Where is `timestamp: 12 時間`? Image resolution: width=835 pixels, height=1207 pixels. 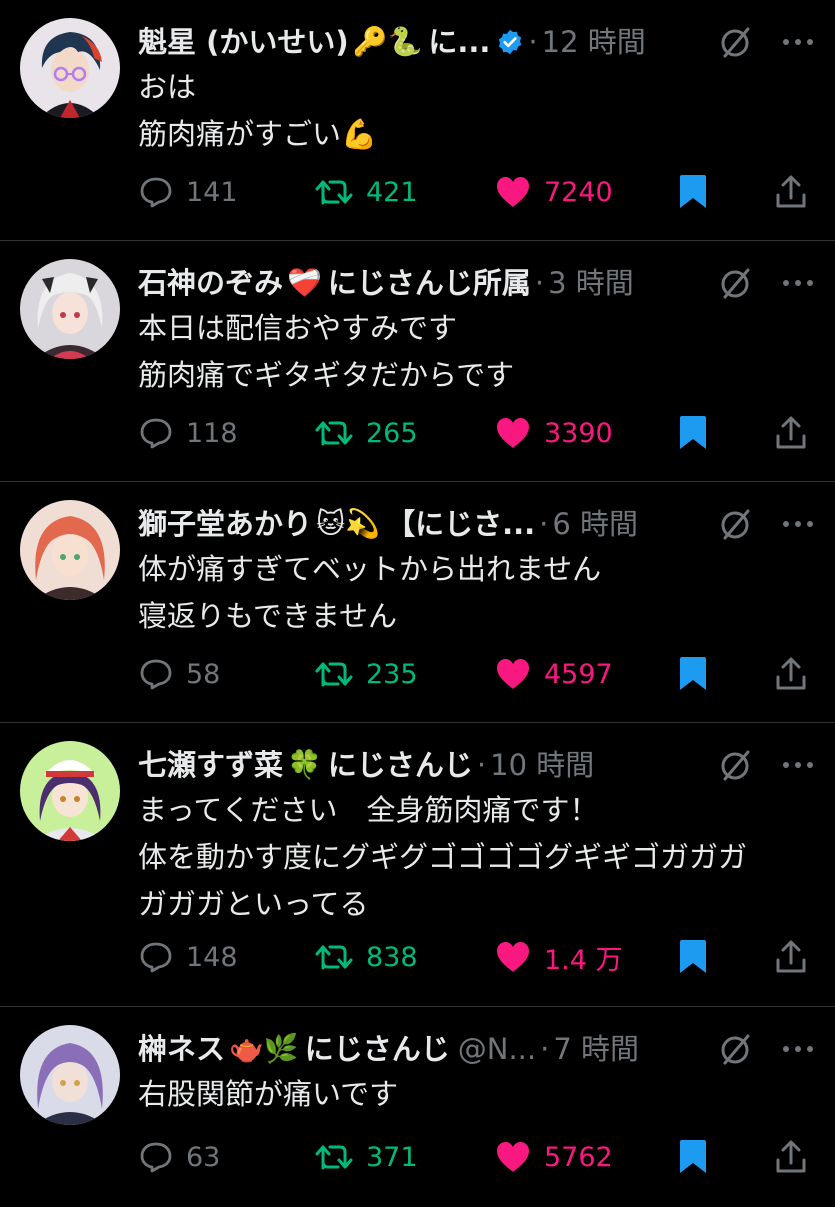 timestamp: 12 時間 is located at coordinates (594, 42).